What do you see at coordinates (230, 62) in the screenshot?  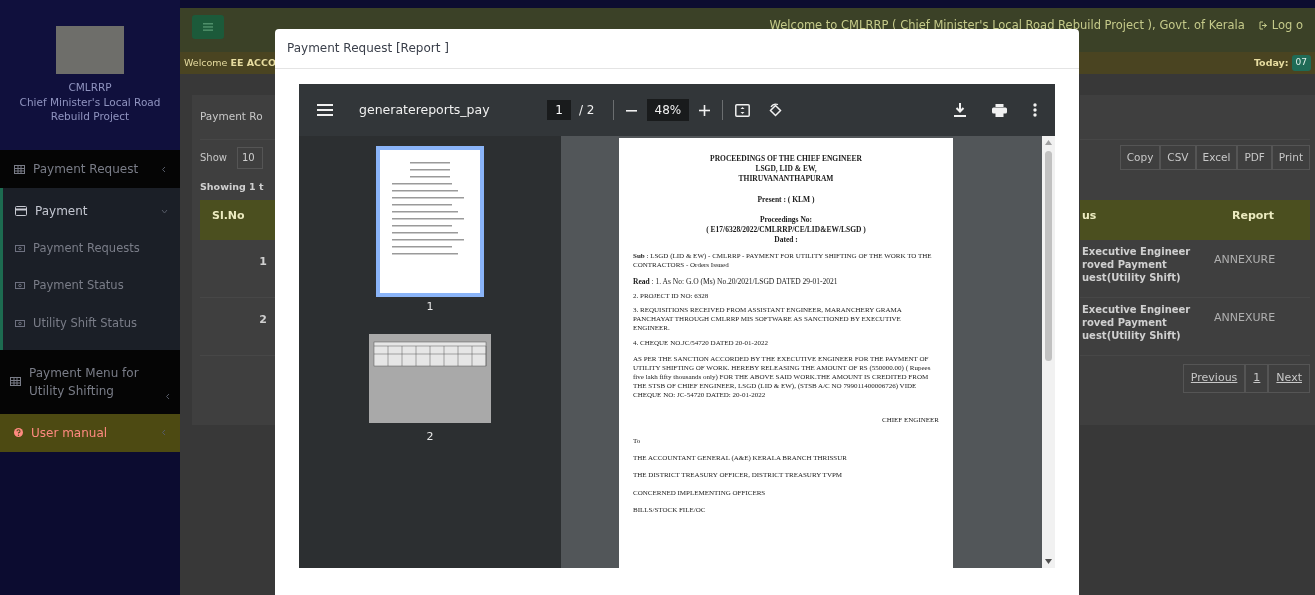 I see `welcome-text: Welcome EE ACCO` at bounding box center [230, 62].